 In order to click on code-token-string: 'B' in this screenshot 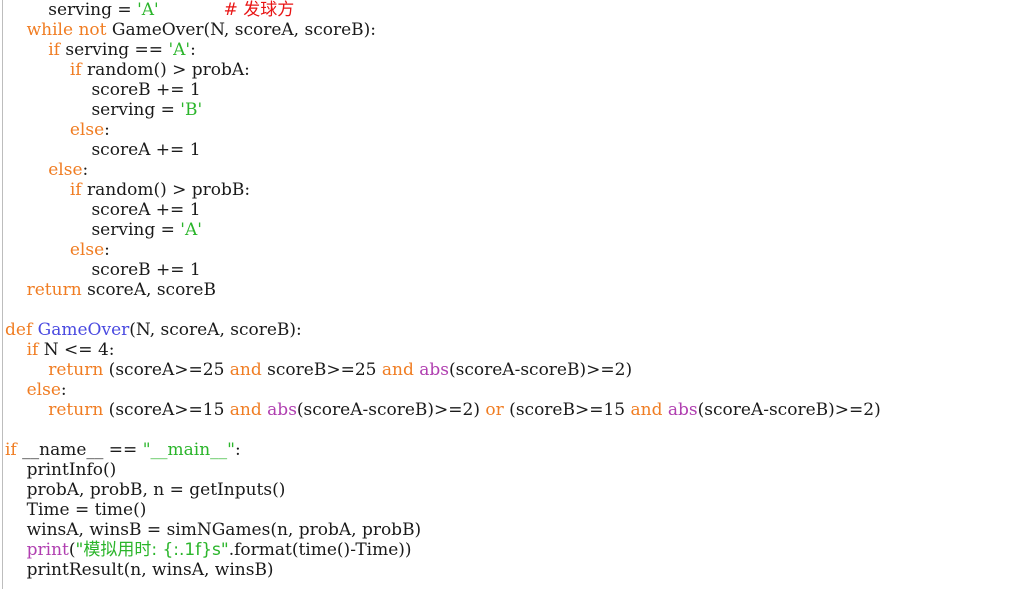, I will do `click(191, 110)`.